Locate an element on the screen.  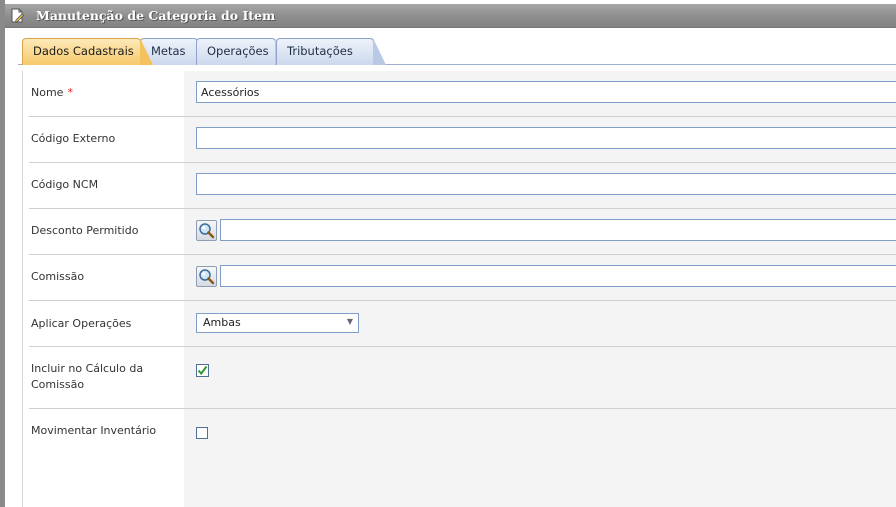
window-title: Manutenção de Categoria do Item is located at coordinates (156, 15).